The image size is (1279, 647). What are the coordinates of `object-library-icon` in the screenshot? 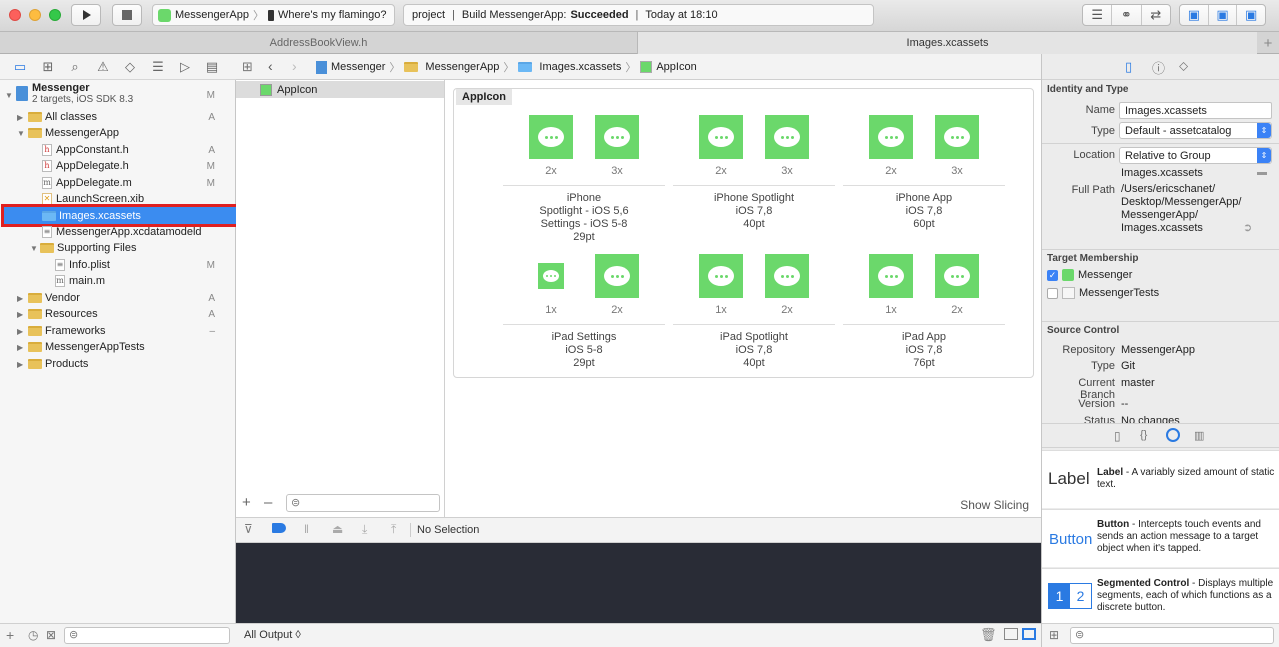 It's located at (1173, 435).